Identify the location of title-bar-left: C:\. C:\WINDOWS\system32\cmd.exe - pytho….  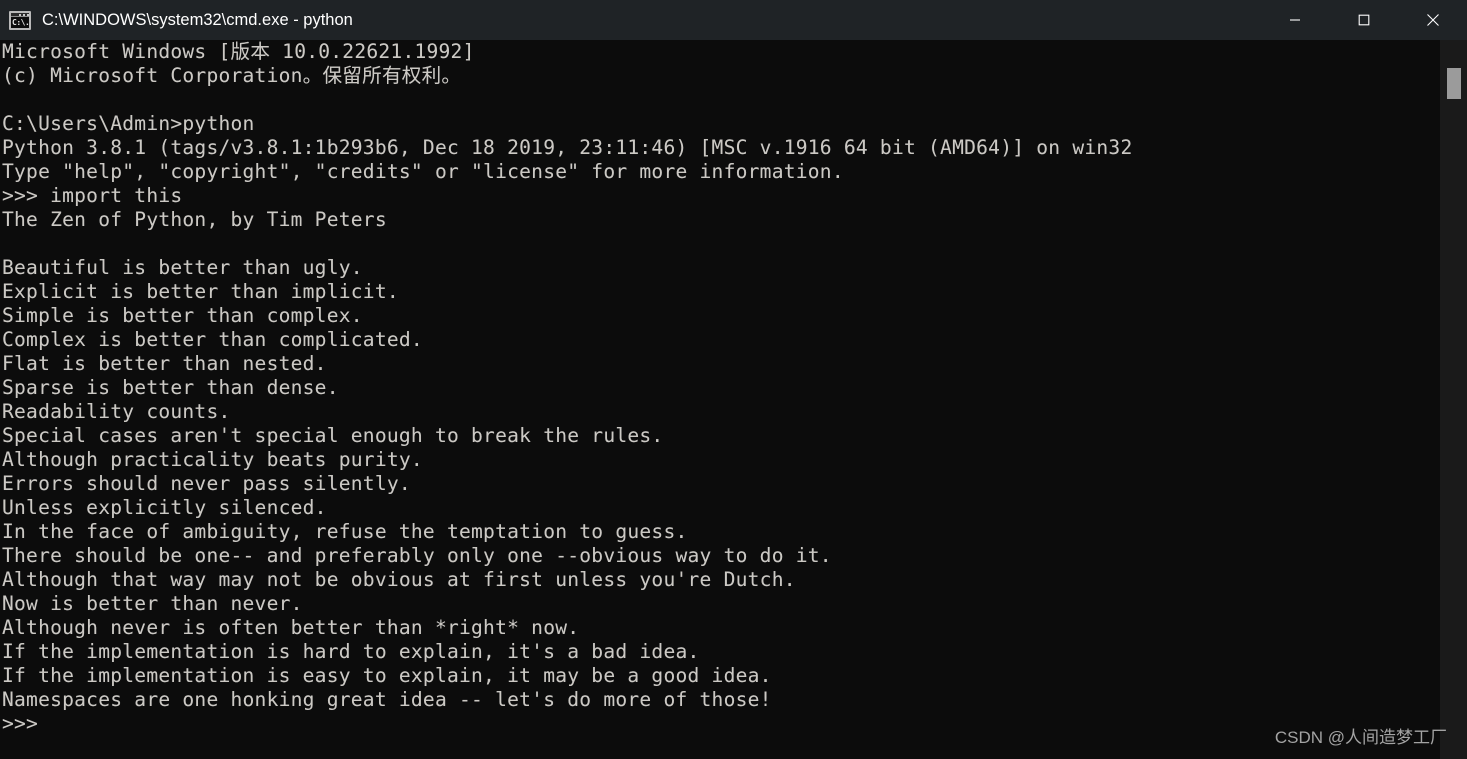
(630, 20).